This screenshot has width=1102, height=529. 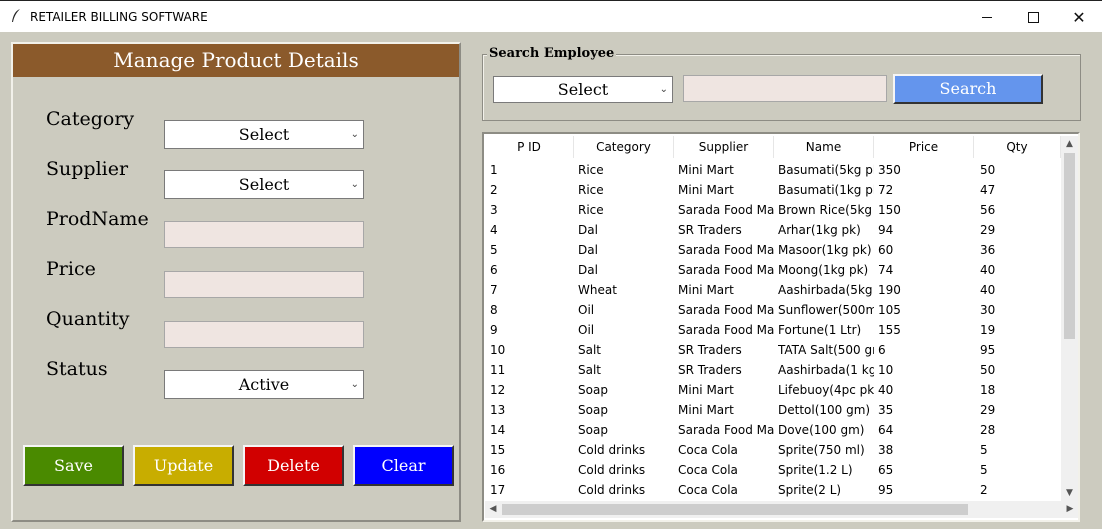 What do you see at coordinates (773, 390) in the screenshot?
I see `table-row: 12 Soap Mini Mart Lifebuoy(4pc pk) 40 18` at bounding box center [773, 390].